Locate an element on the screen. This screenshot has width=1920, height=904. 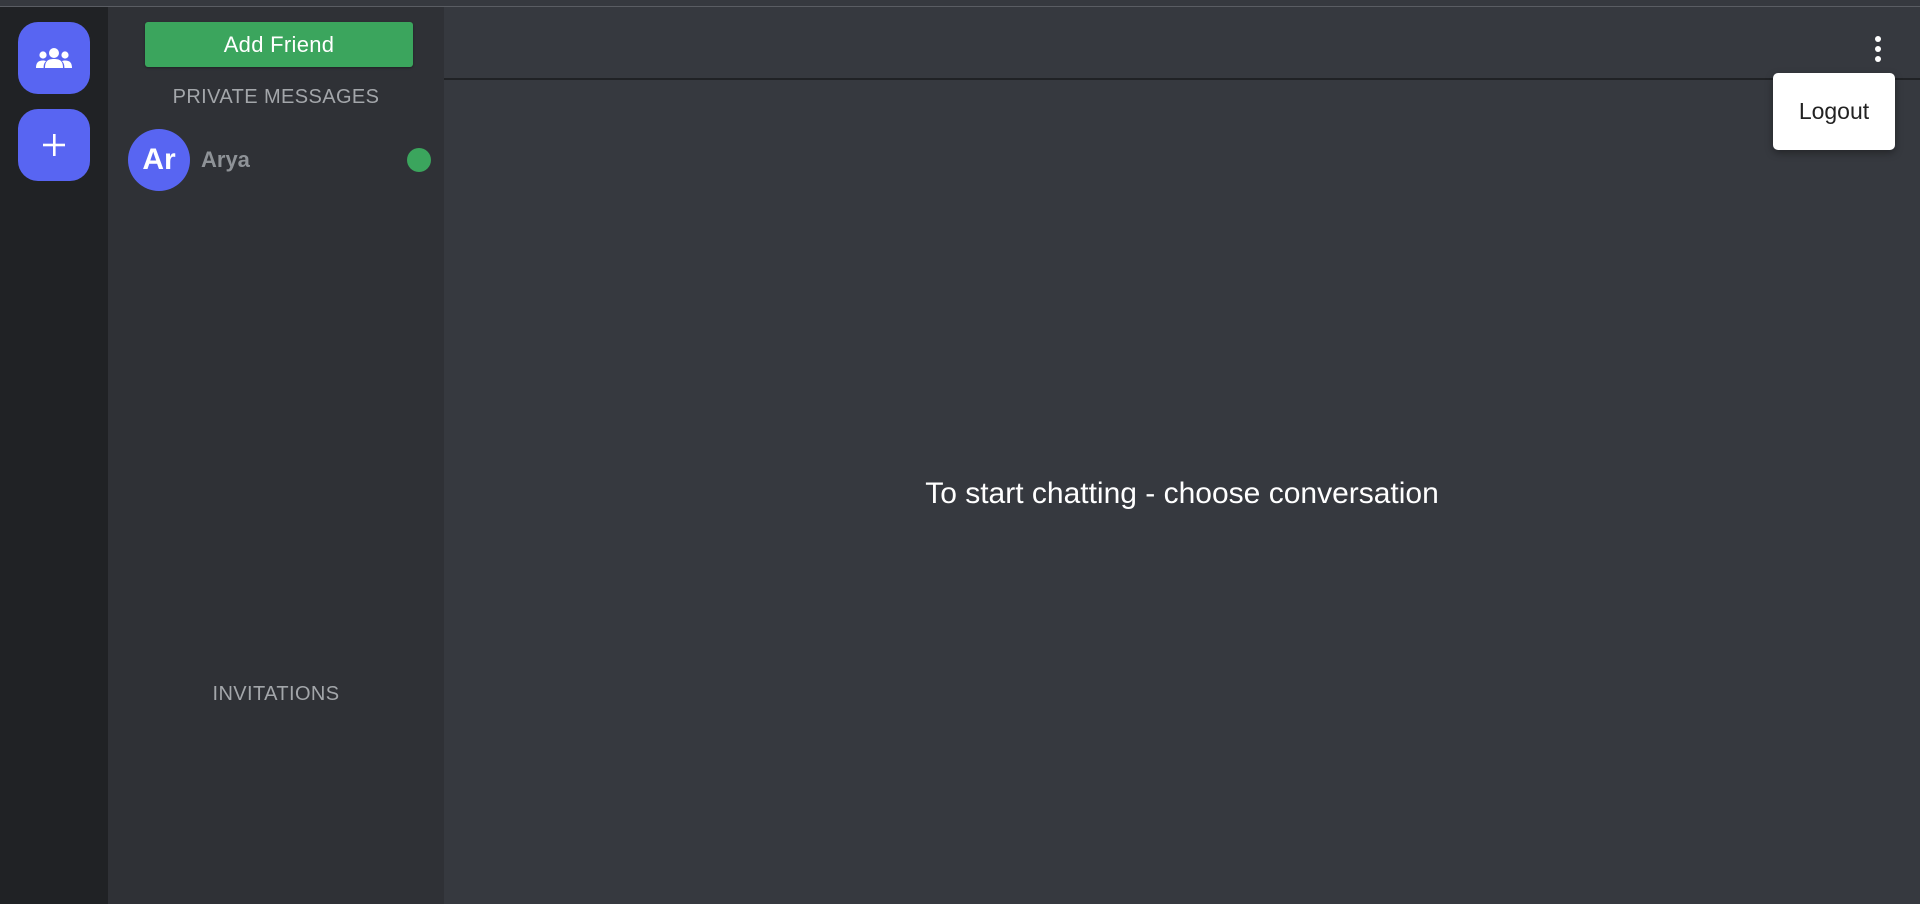
friend-name: Arya is located at coordinates (225, 159).